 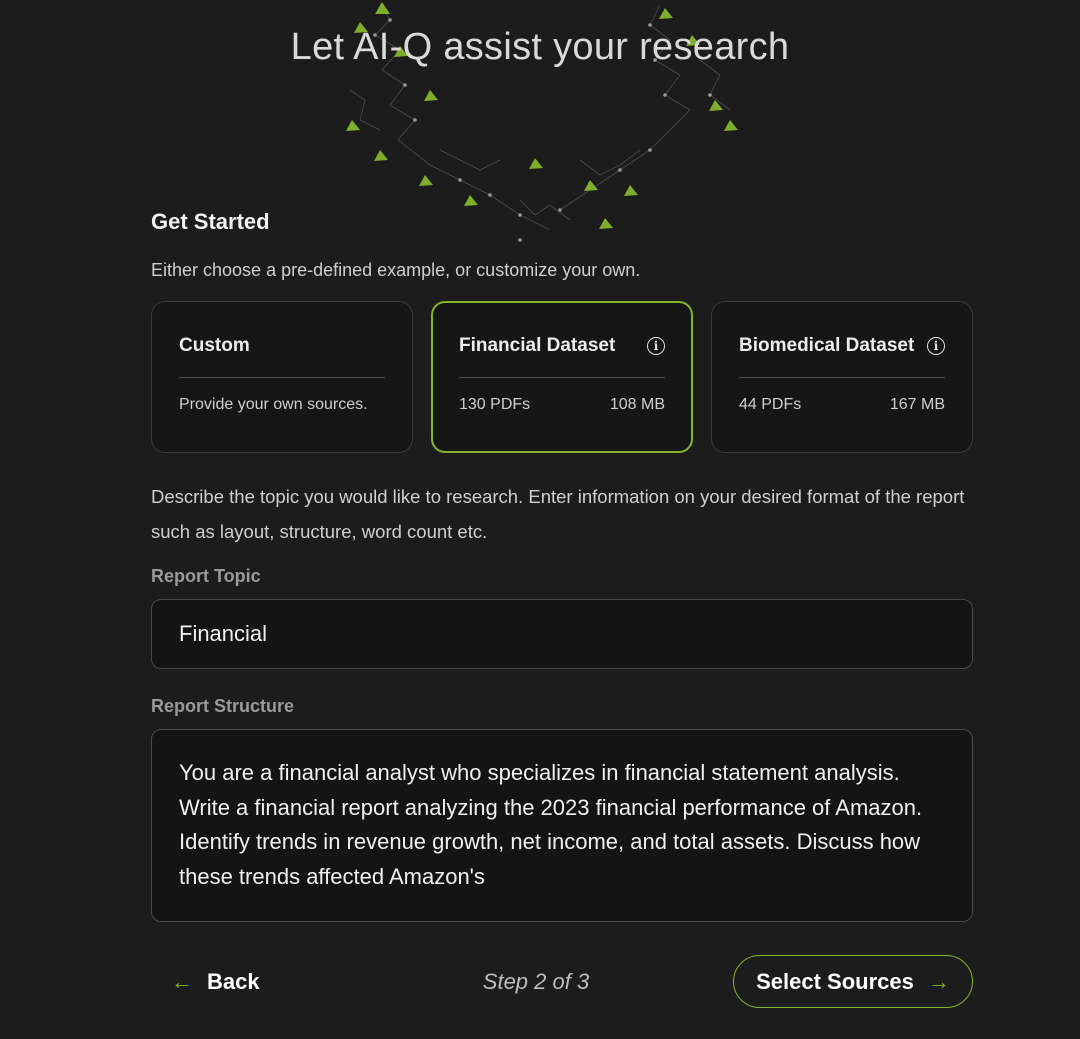 What do you see at coordinates (210, 221) in the screenshot?
I see `section-title: Get Started` at bounding box center [210, 221].